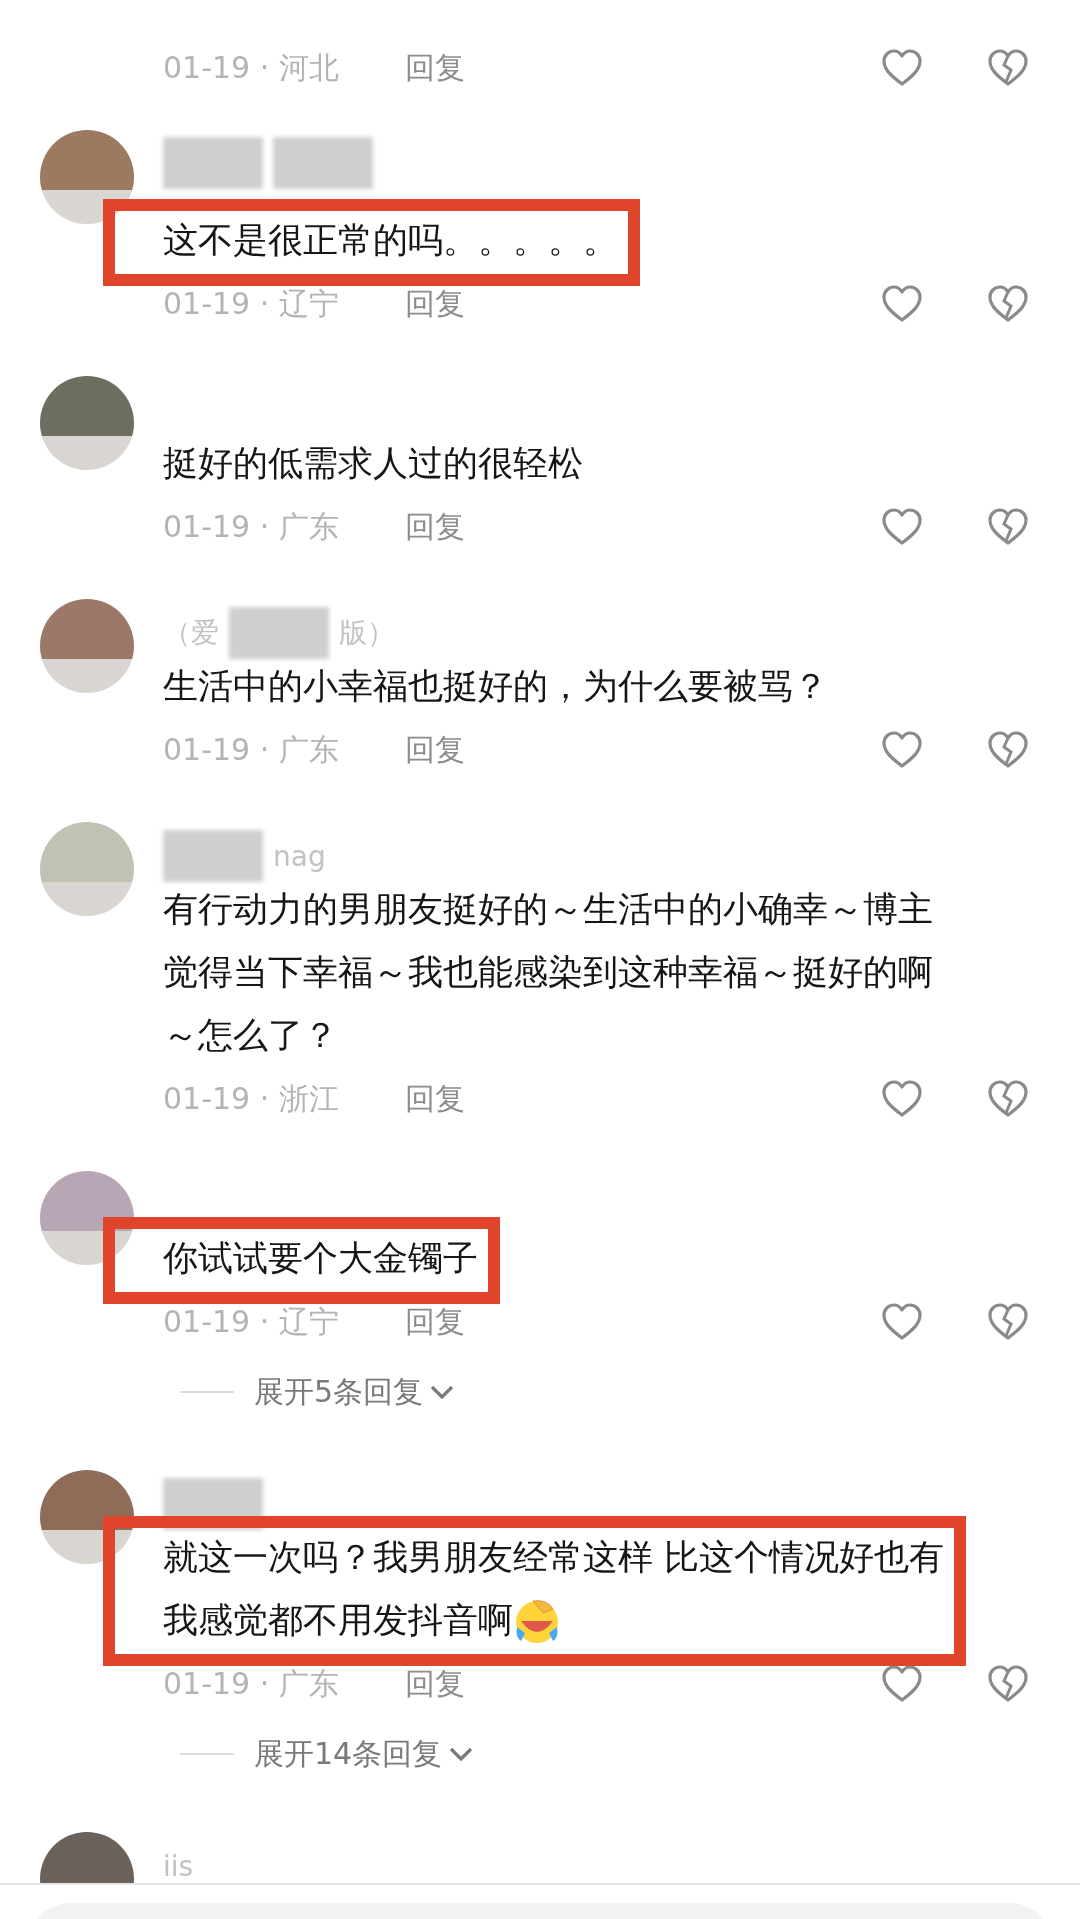 The height and width of the screenshot is (1919, 1080). What do you see at coordinates (548, 909) in the screenshot?
I see `comment-text: 有行动力的男朋友挺好的～生活中的小确幸～博主` at bounding box center [548, 909].